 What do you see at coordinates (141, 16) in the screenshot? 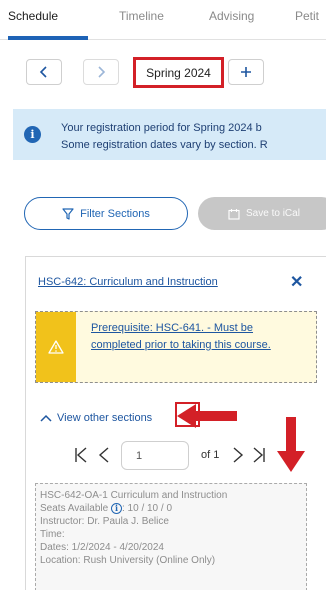
I see `tab-timeline: Timeline` at bounding box center [141, 16].